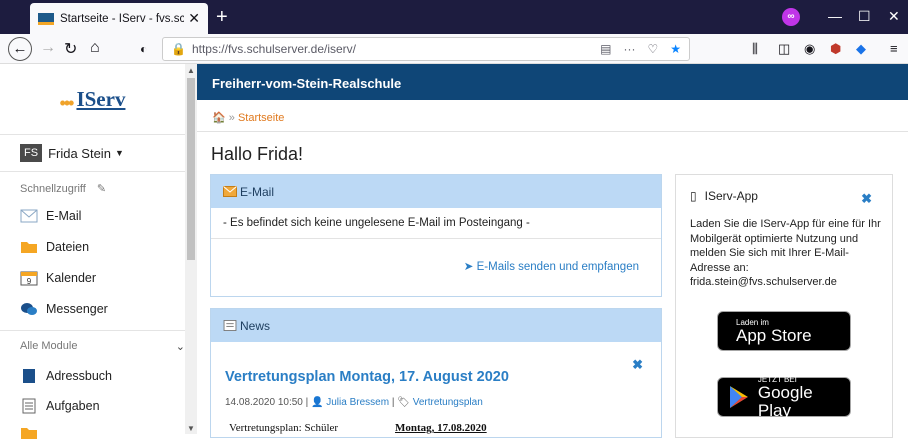 Image resolution: width=908 pixels, height=442 pixels. What do you see at coordinates (755, 49) in the screenshot?
I see `library-icon: ⫼` at bounding box center [755, 49].